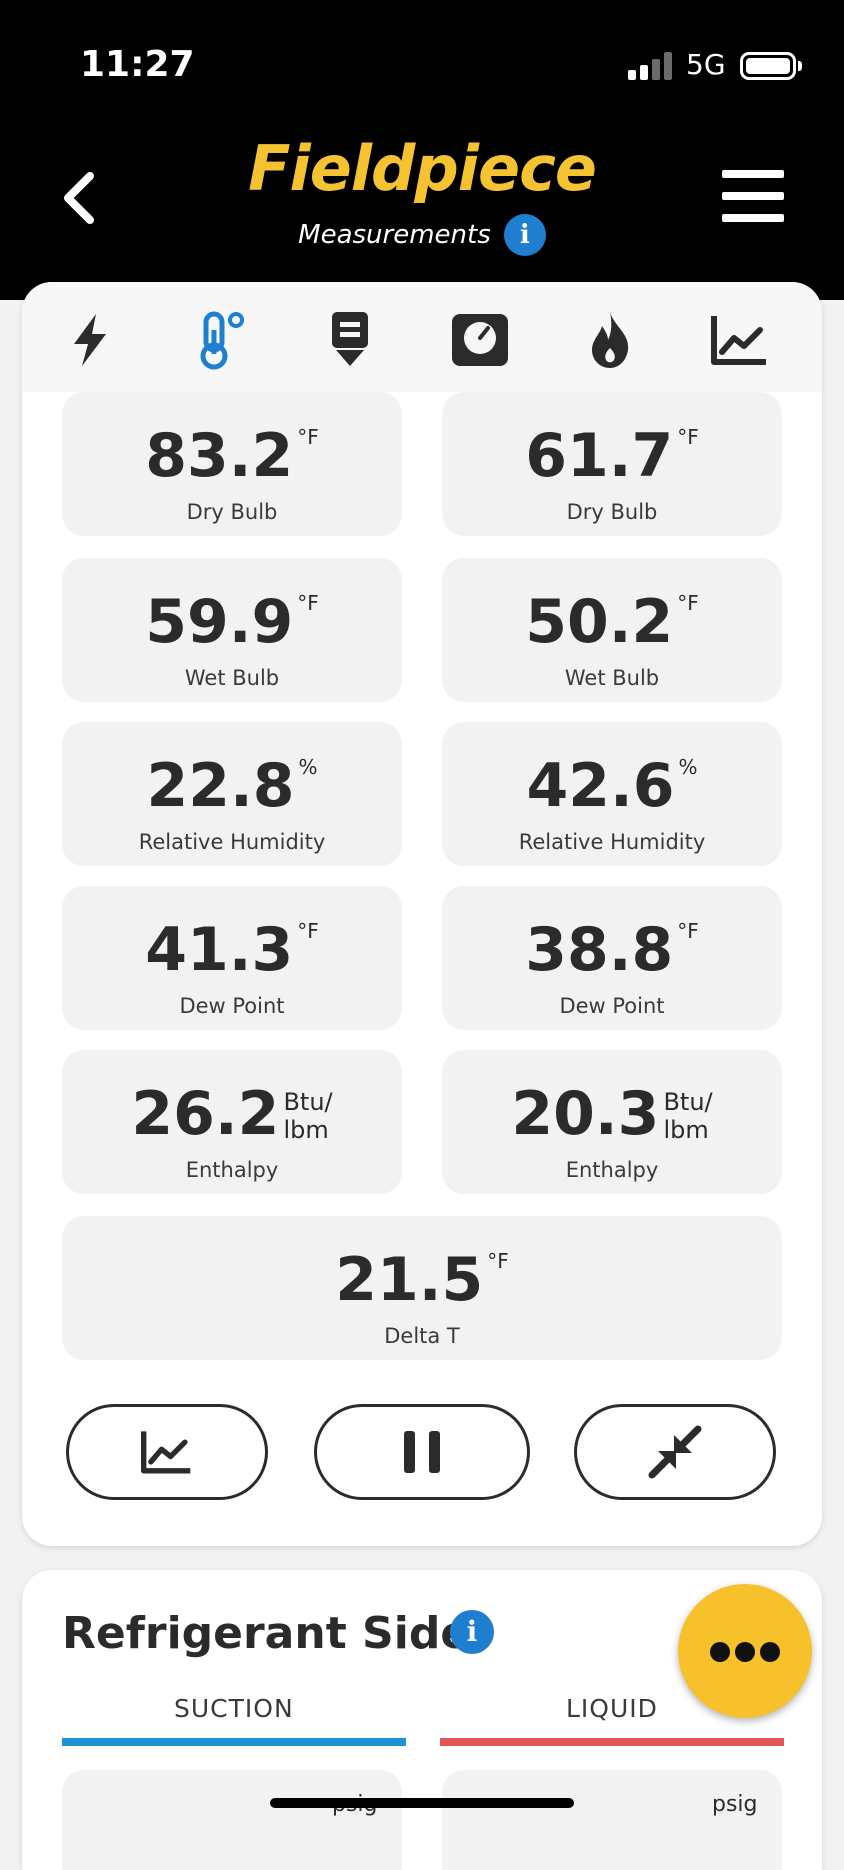 Image resolution: width=844 pixels, height=1870 pixels. What do you see at coordinates (651, 66) in the screenshot?
I see `signal-icon` at bounding box center [651, 66].